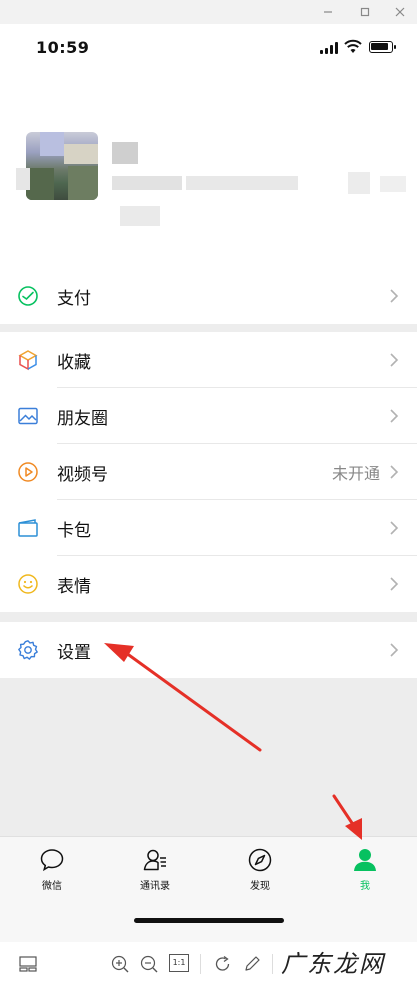  Describe the element at coordinates (382, 47) in the screenshot. I see `battery-icon` at that location.